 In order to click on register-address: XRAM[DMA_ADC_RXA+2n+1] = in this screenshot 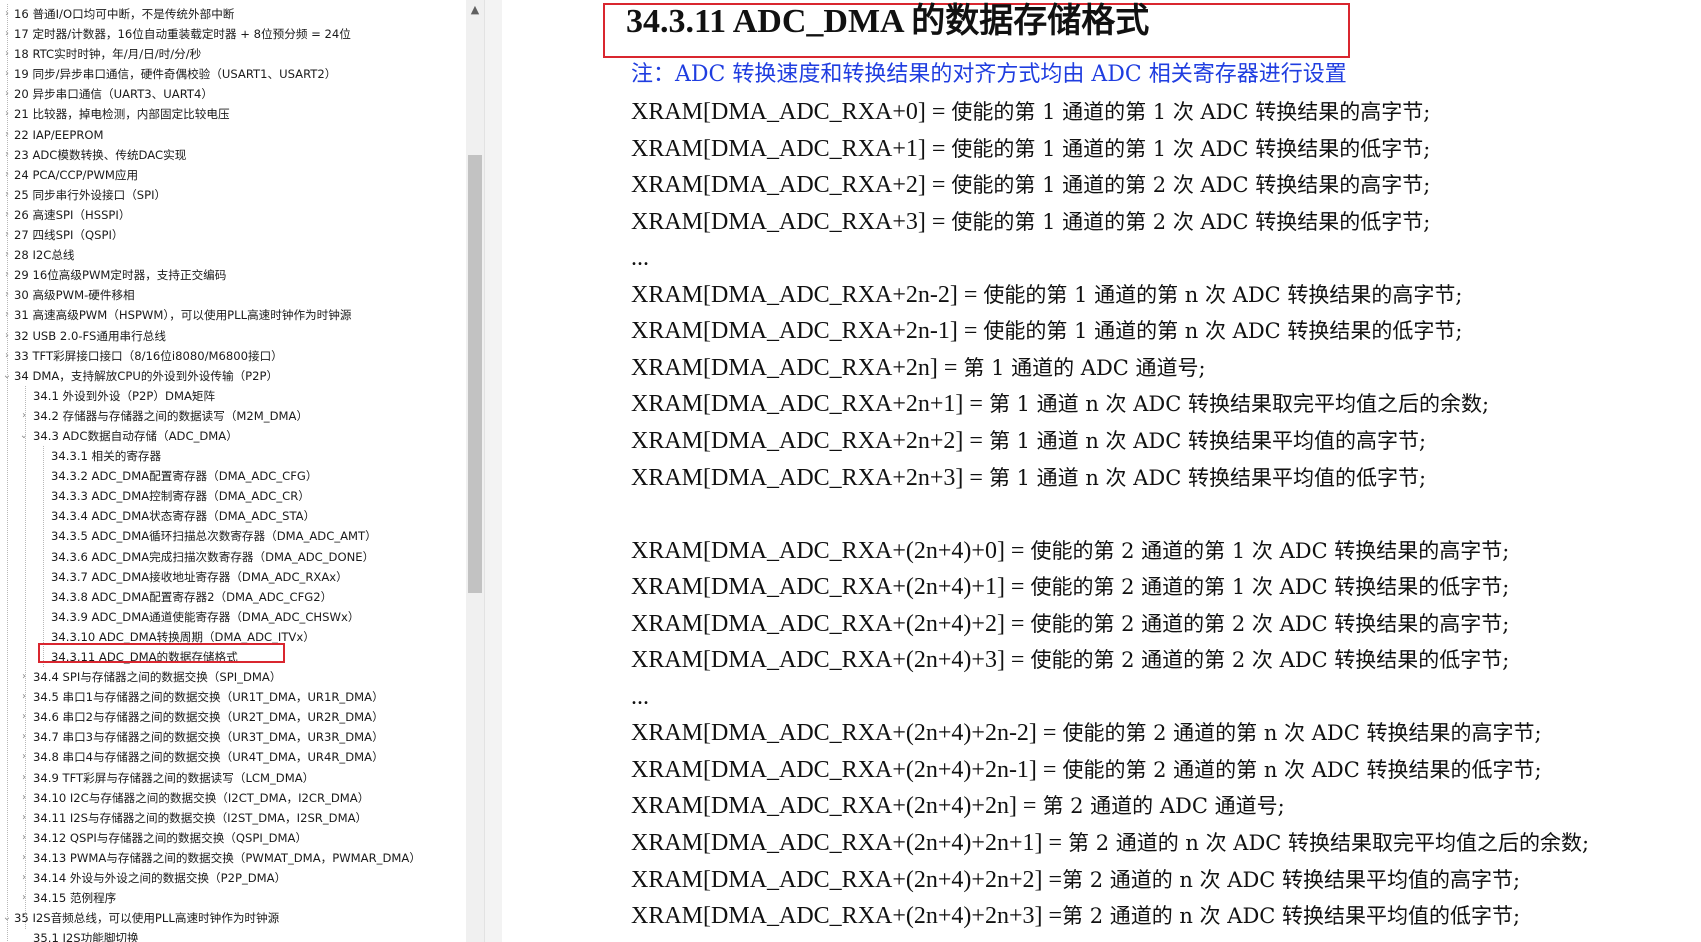, I will do `click(810, 404)`.